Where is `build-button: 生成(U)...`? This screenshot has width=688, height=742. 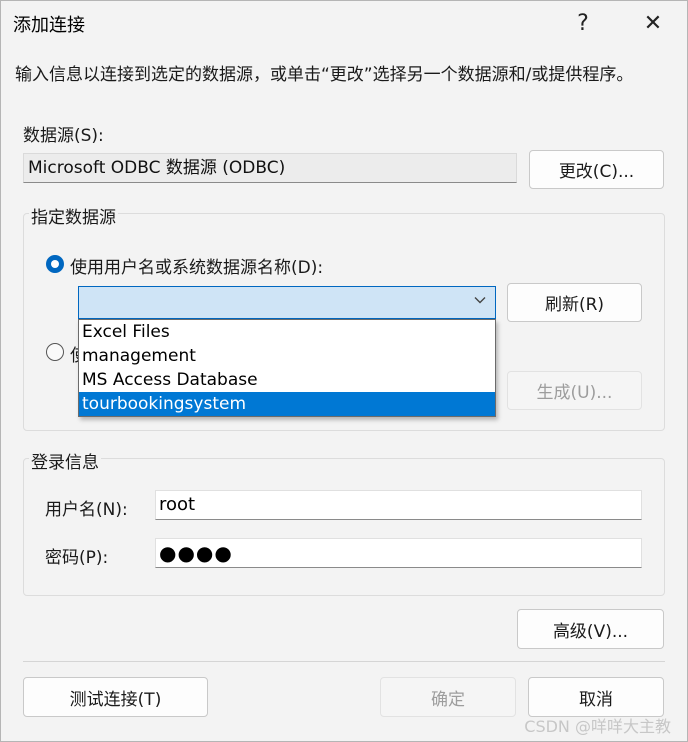
build-button: 生成(U)... is located at coordinates (574, 390).